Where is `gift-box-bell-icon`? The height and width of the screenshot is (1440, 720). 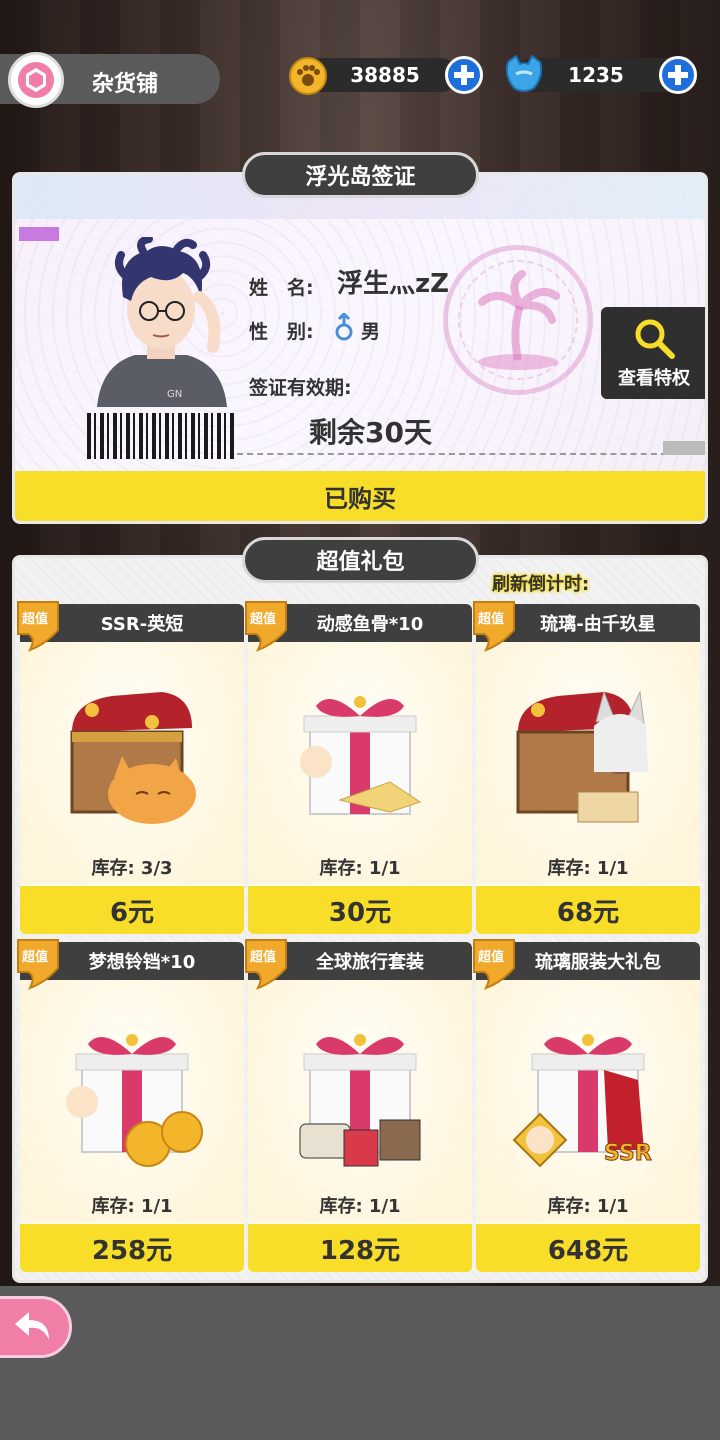 gift-box-bell-icon is located at coordinates (134, 1100).